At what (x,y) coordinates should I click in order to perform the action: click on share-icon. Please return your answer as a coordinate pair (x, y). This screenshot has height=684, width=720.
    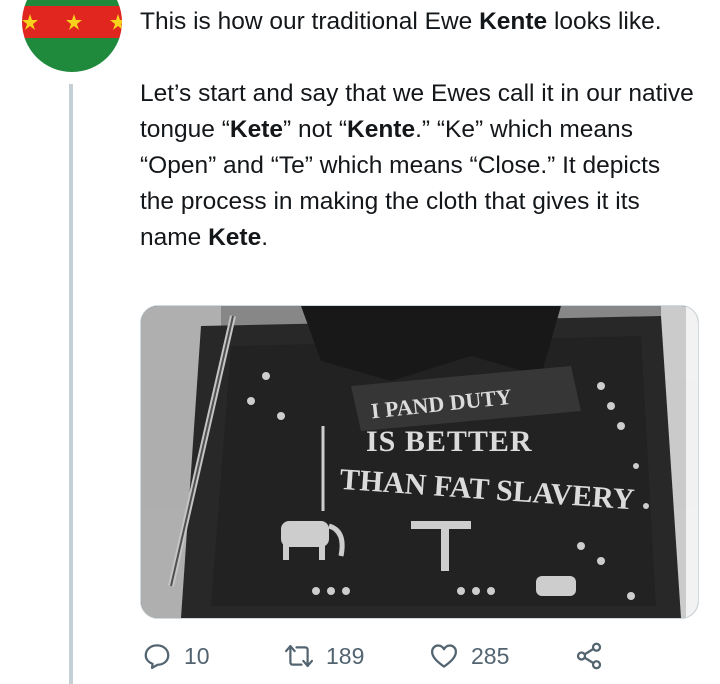
    Looking at the image, I should click on (589, 656).